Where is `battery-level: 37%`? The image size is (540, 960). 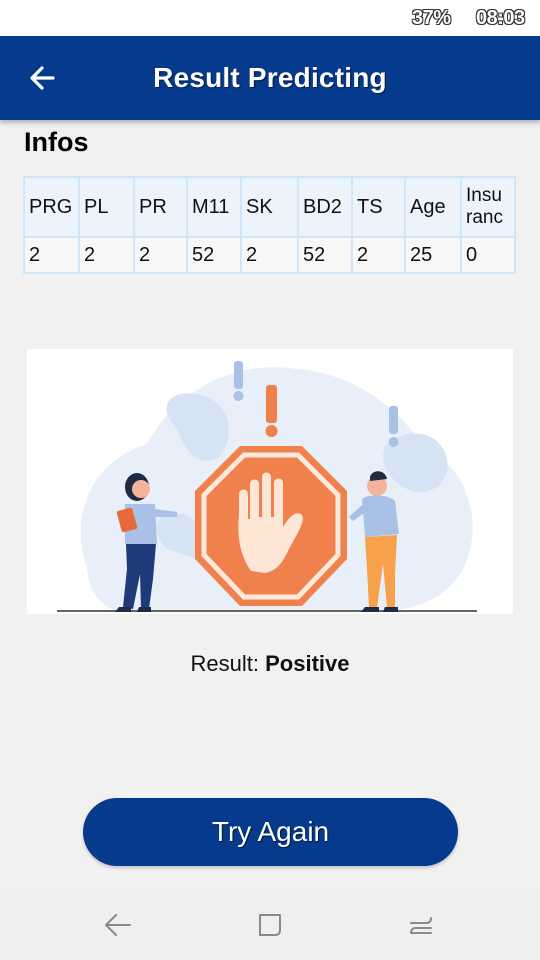
battery-level: 37% is located at coordinates (431, 18).